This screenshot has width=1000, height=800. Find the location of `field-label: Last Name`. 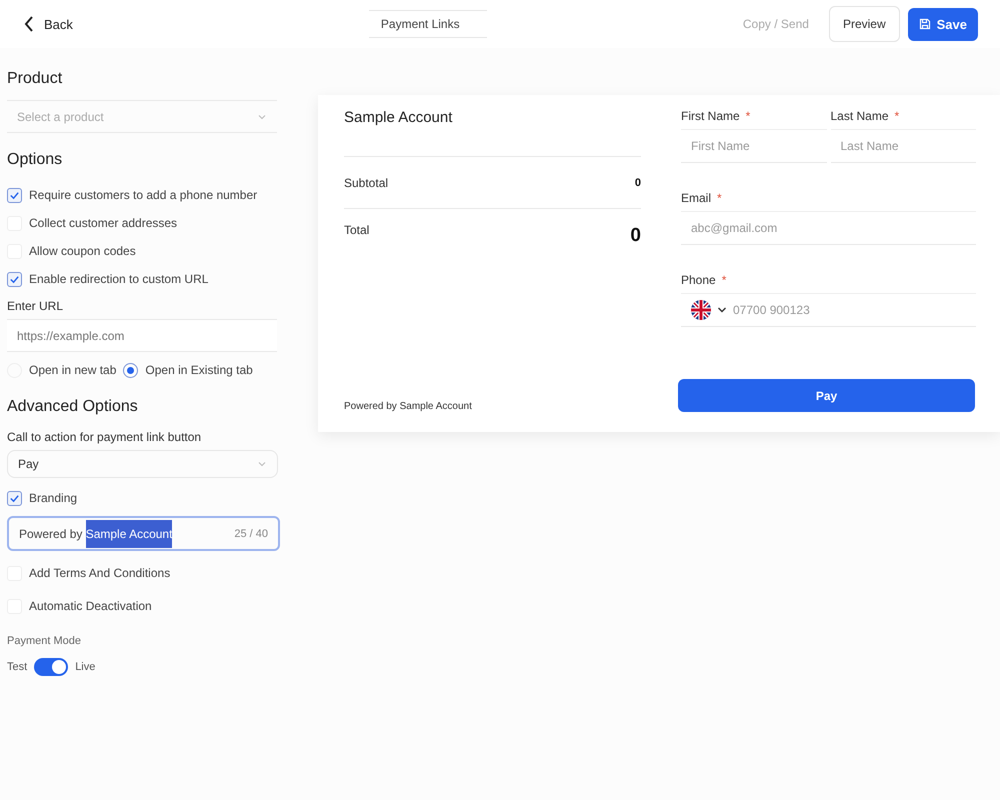

field-label: Last Name is located at coordinates (859, 116).